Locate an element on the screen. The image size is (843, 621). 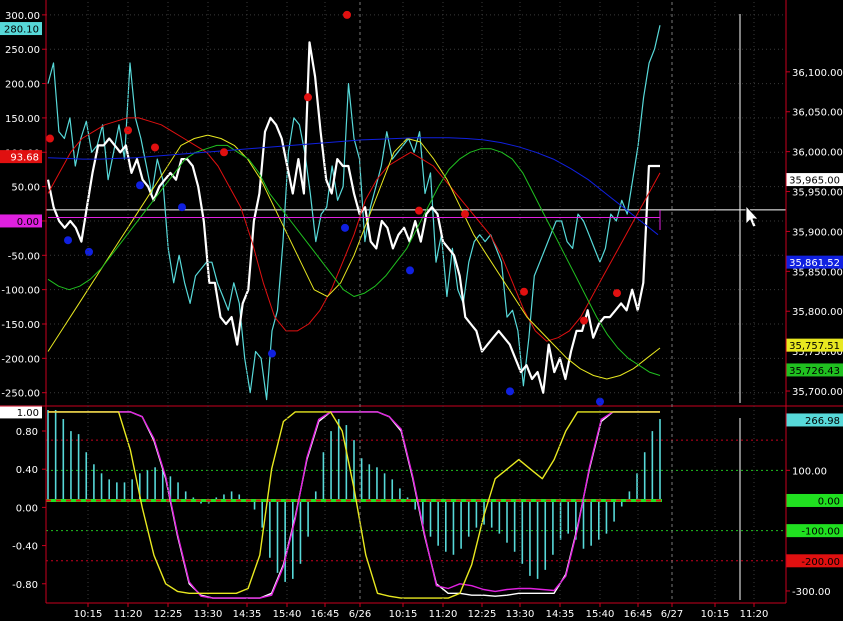
left-tick-label: -250.00 is located at coordinates (20, 394).